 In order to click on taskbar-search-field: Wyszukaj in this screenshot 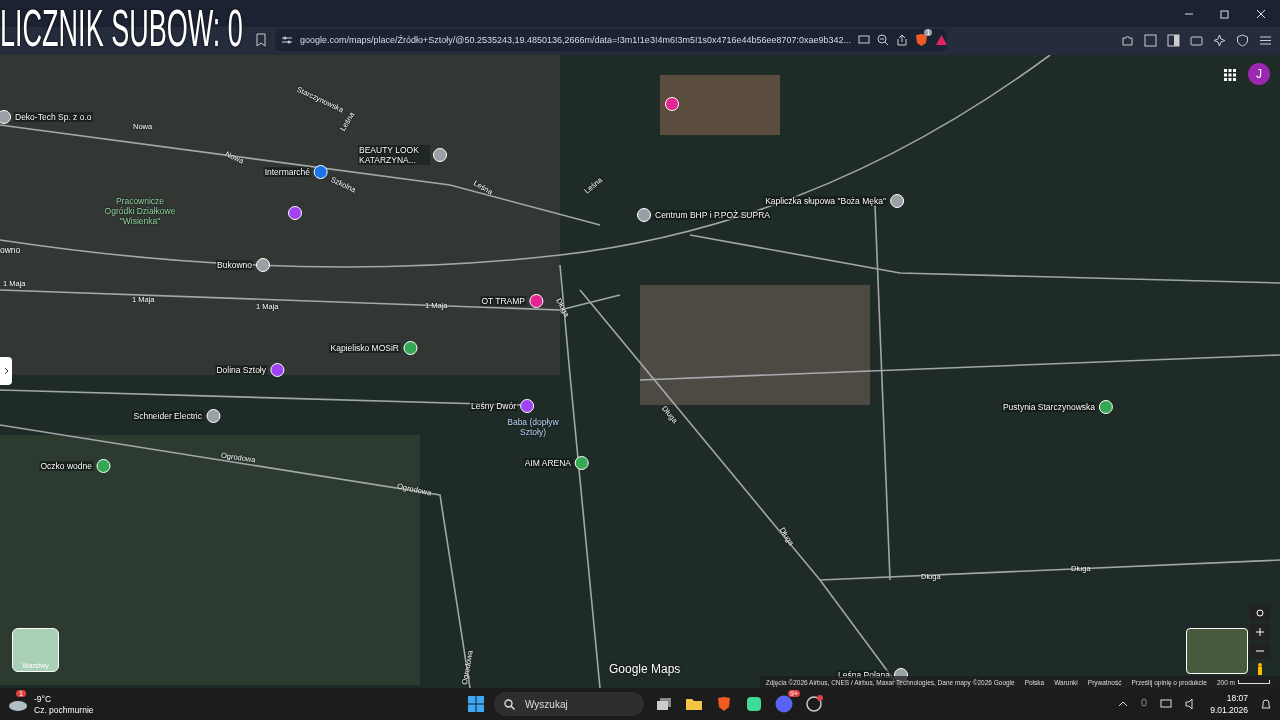, I will do `click(569, 704)`.